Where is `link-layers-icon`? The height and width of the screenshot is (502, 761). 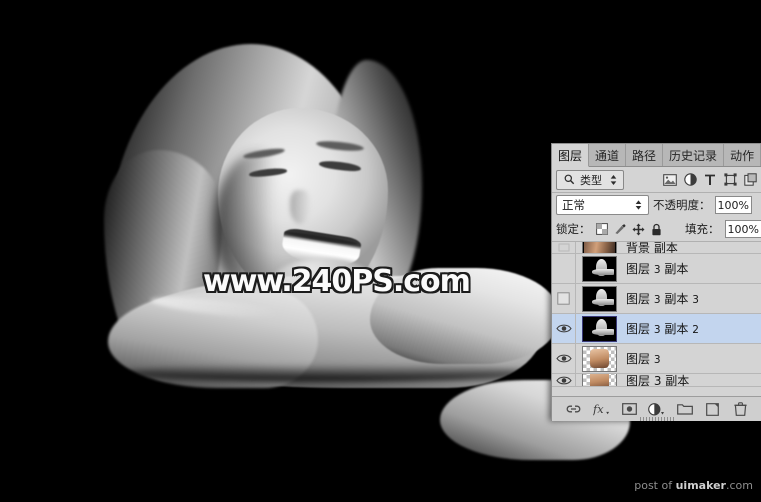 link-layers-icon is located at coordinates (573, 409).